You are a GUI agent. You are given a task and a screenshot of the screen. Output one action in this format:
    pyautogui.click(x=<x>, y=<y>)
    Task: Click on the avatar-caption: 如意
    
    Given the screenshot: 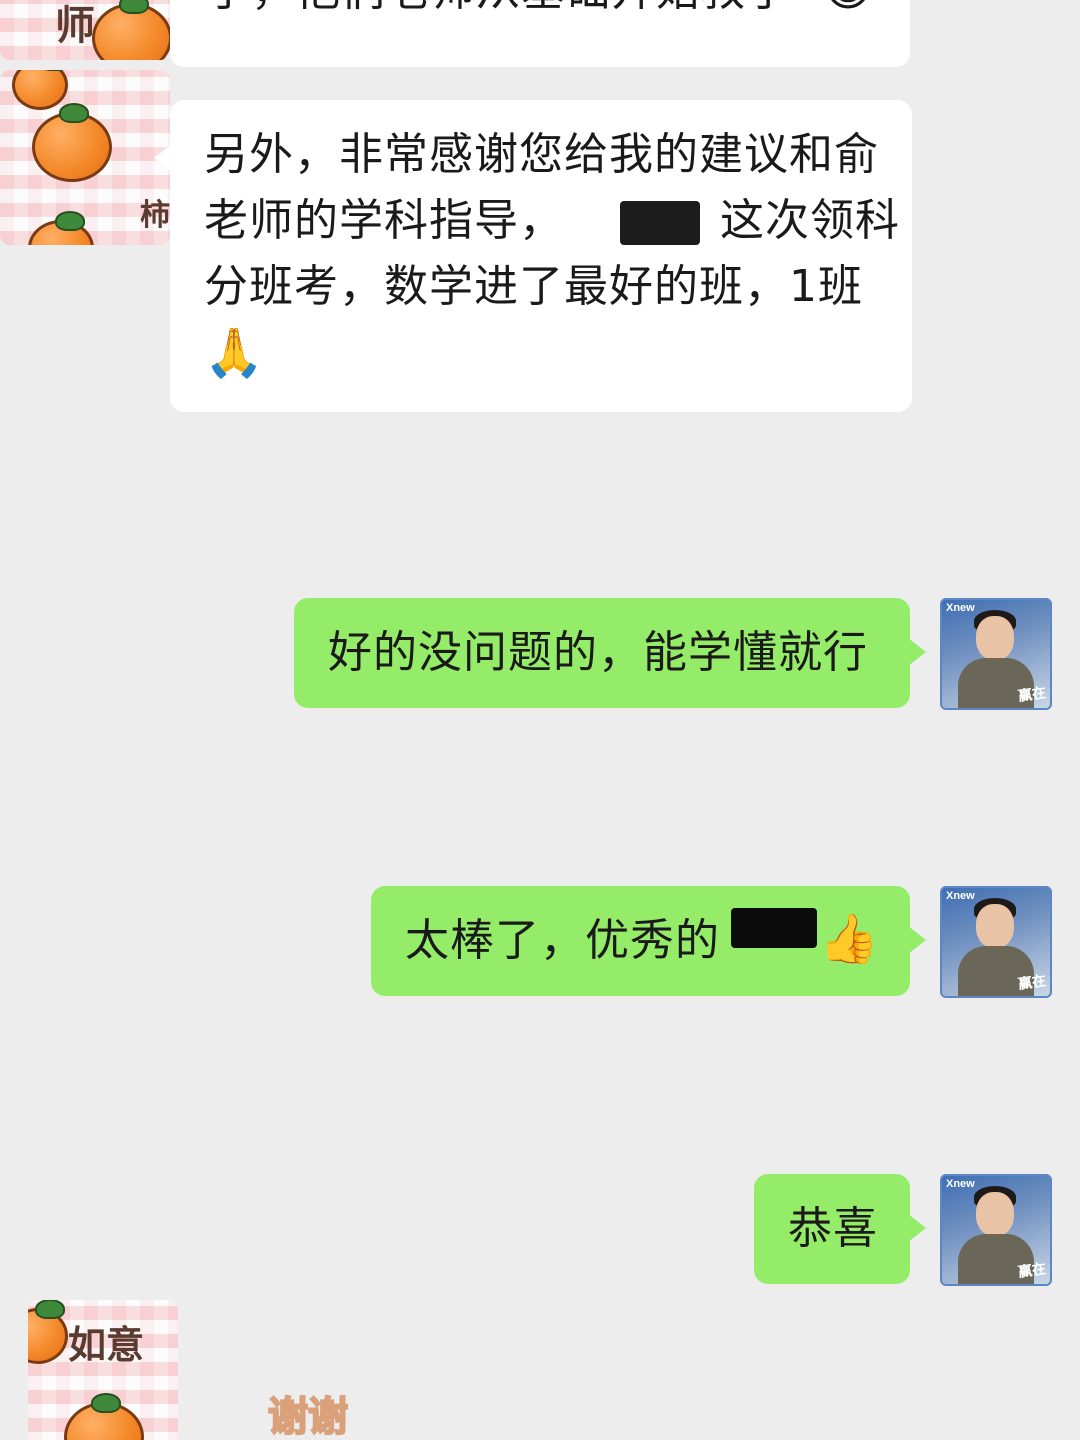 What is the action you would take?
    pyautogui.click(x=106, y=1344)
    